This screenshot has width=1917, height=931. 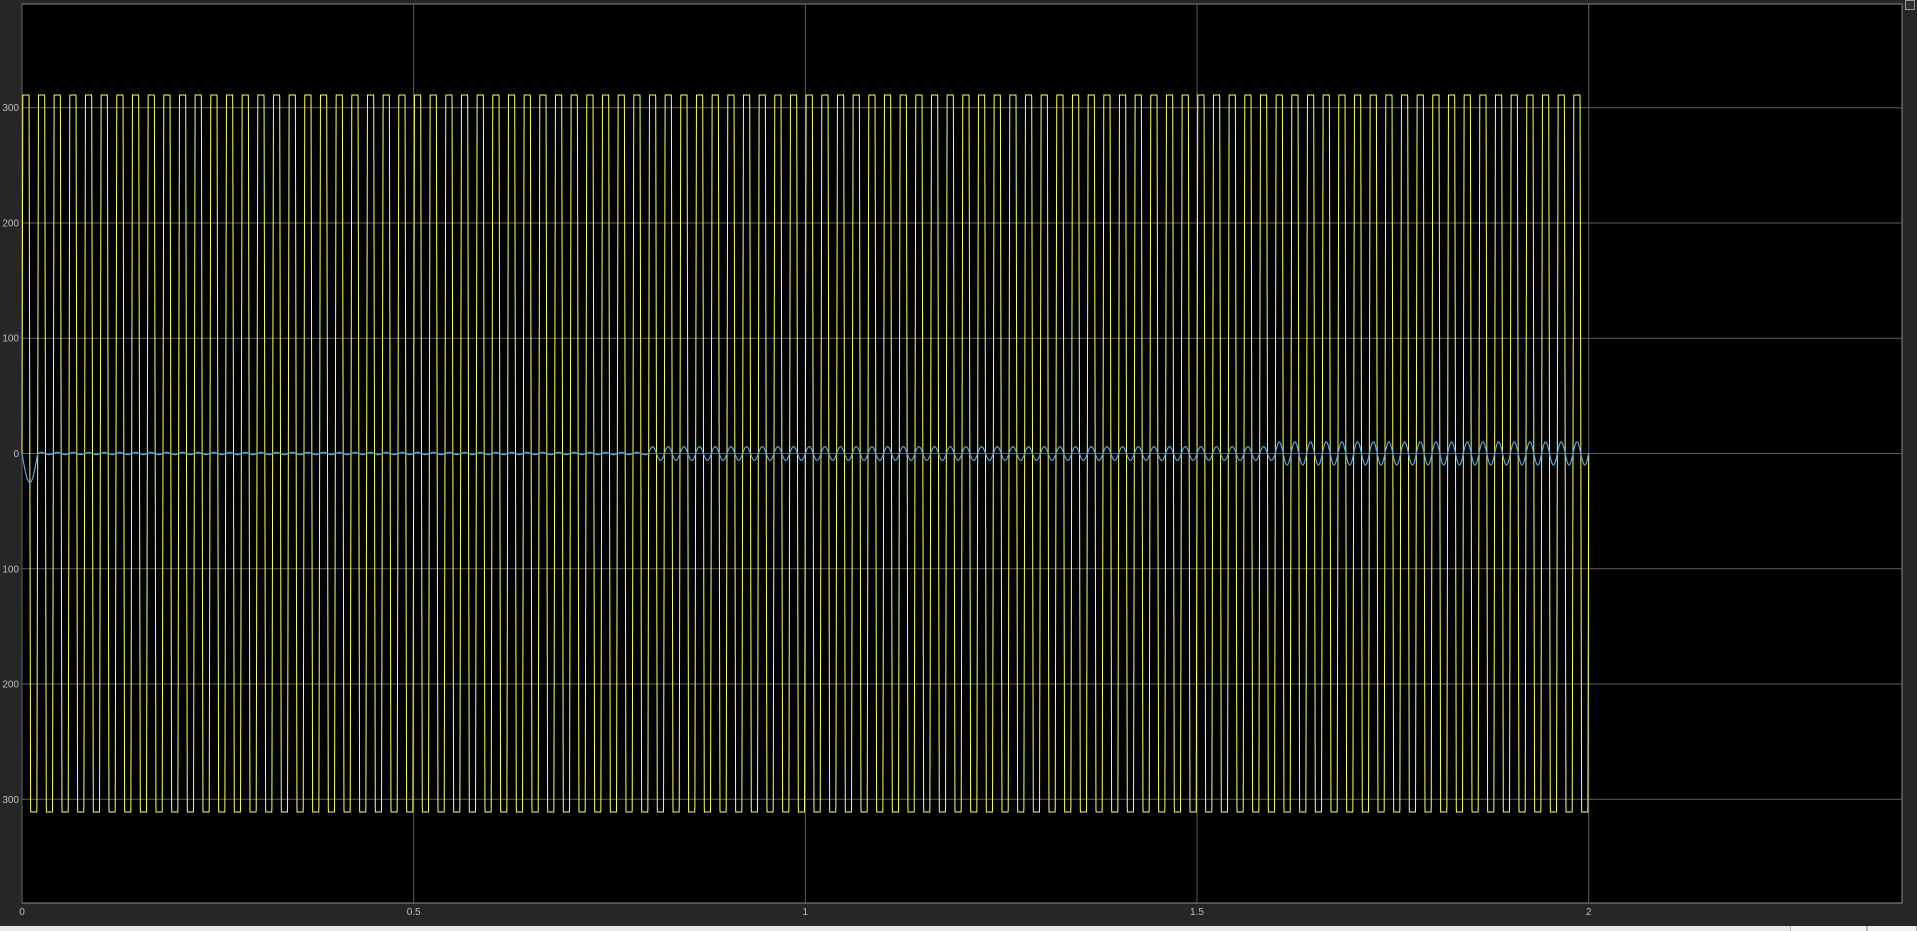 What do you see at coordinates (10, 454) in the screenshot?
I see `y-axis-ticks: 300 200 100 0 100 200 300` at bounding box center [10, 454].